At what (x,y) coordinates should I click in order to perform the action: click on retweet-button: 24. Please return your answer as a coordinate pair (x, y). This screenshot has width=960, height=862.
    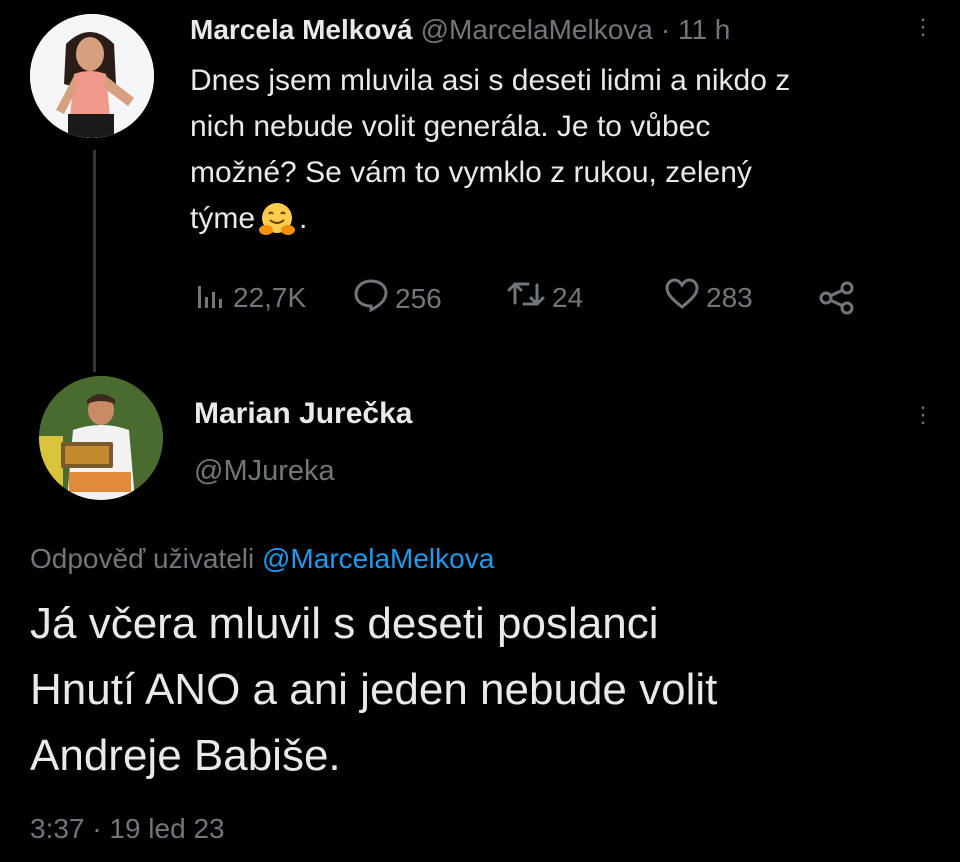
    Looking at the image, I should click on (544, 297).